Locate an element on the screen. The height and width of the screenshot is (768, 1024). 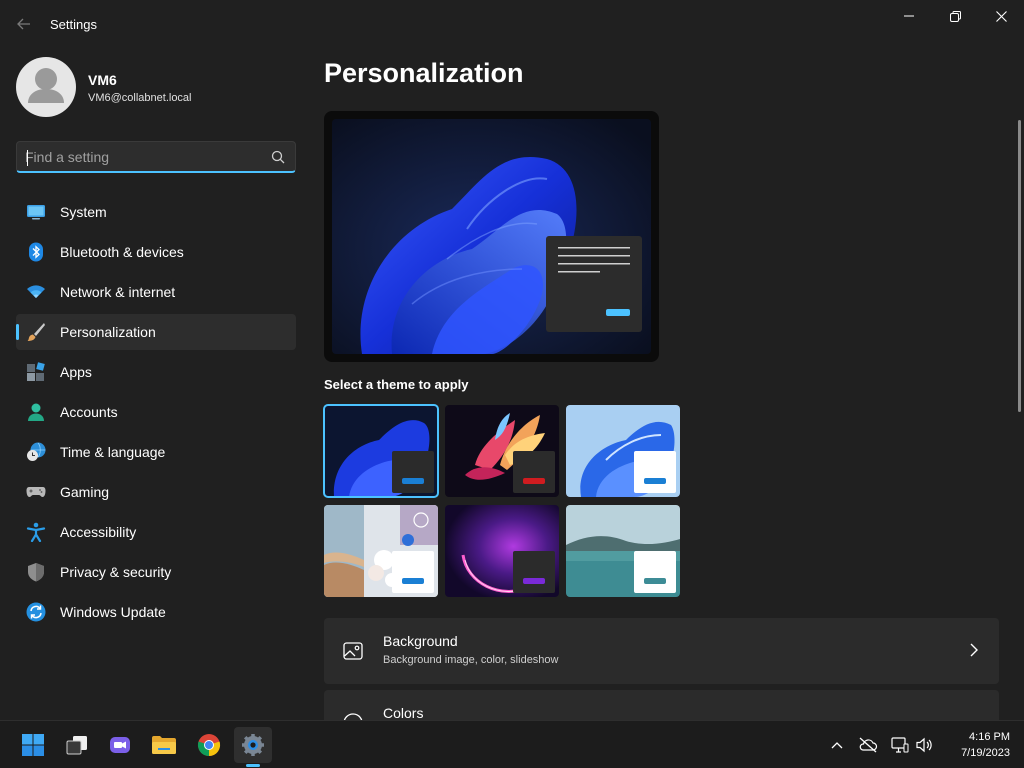
file-explorer-icon is located at coordinates (164, 745).